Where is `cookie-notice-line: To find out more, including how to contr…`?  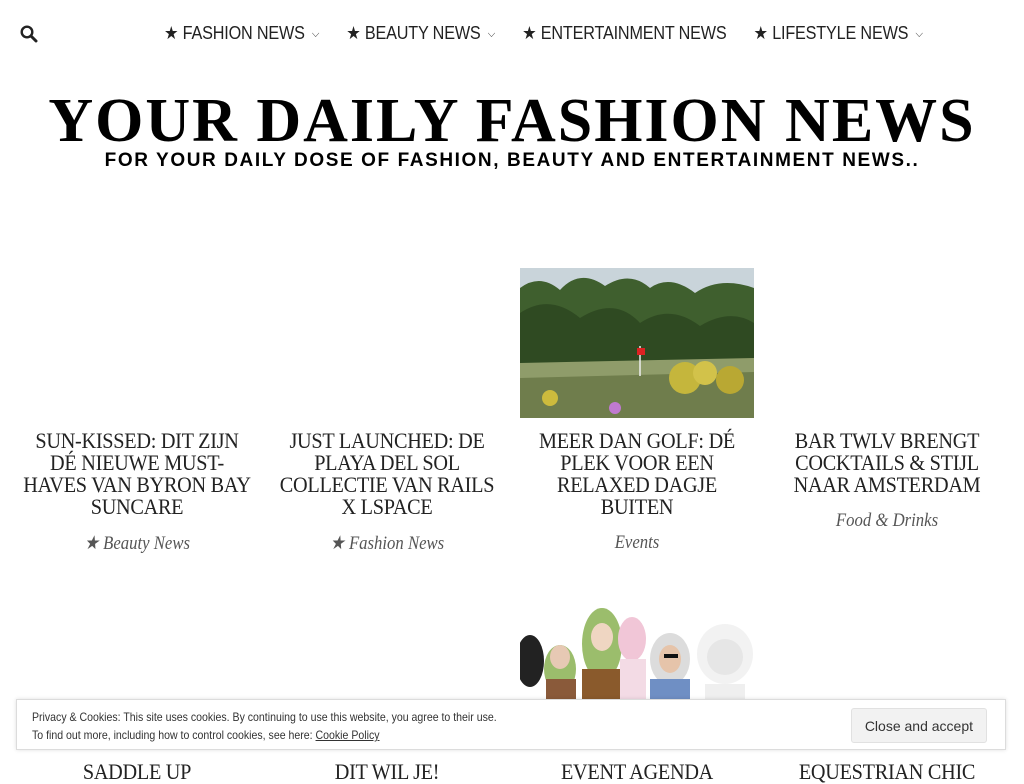
cookie-notice-line: To find out more, including how to contr… is located at coordinates (264, 735).